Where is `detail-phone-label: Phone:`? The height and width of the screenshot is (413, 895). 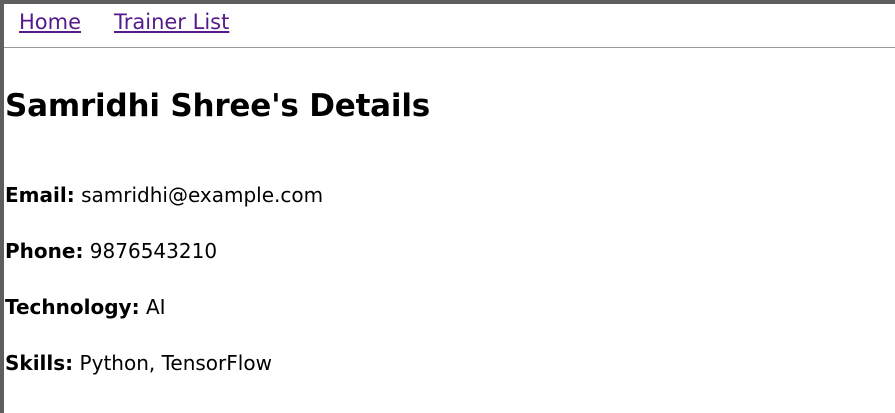 detail-phone-label: Phone: is located at coordinates (44, 251).